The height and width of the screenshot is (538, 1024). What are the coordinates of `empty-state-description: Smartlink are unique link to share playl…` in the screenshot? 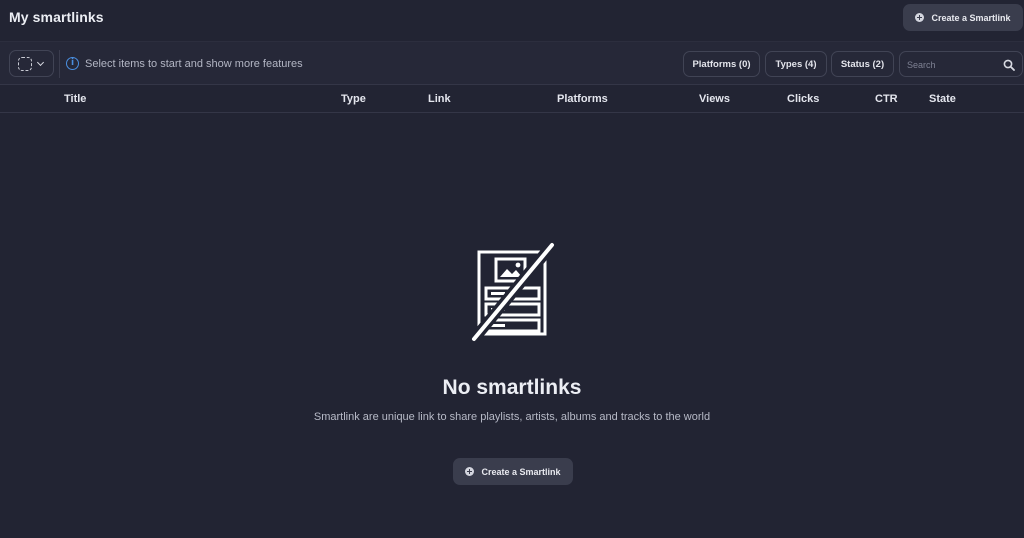 It's located at (512, 417).